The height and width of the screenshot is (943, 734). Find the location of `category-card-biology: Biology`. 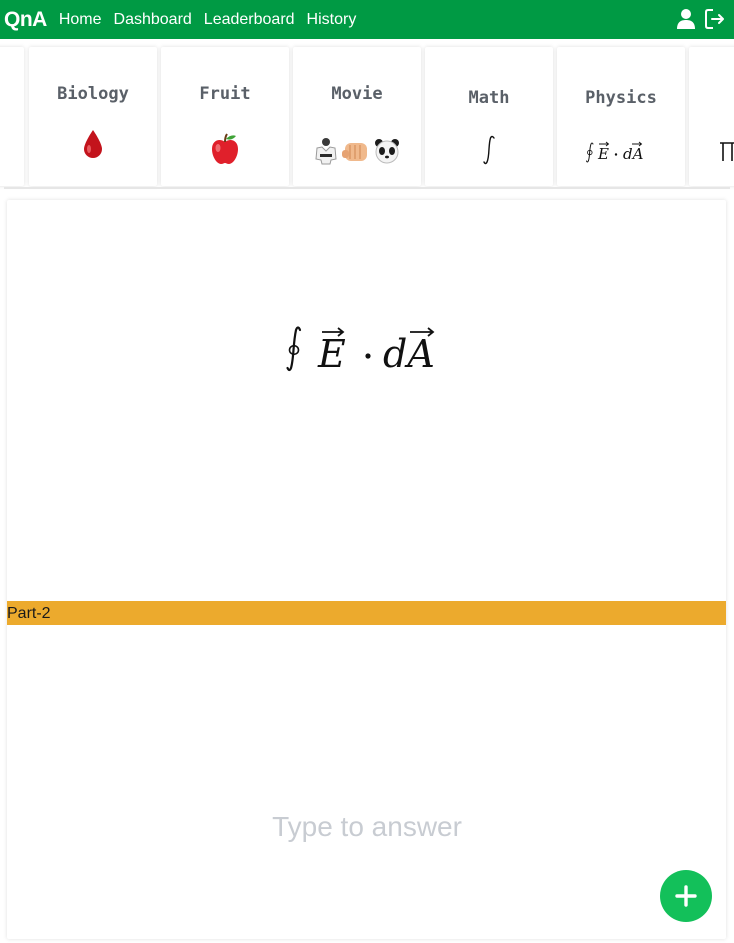

category-card-biology: Biology is located at coordinates (93, 116).